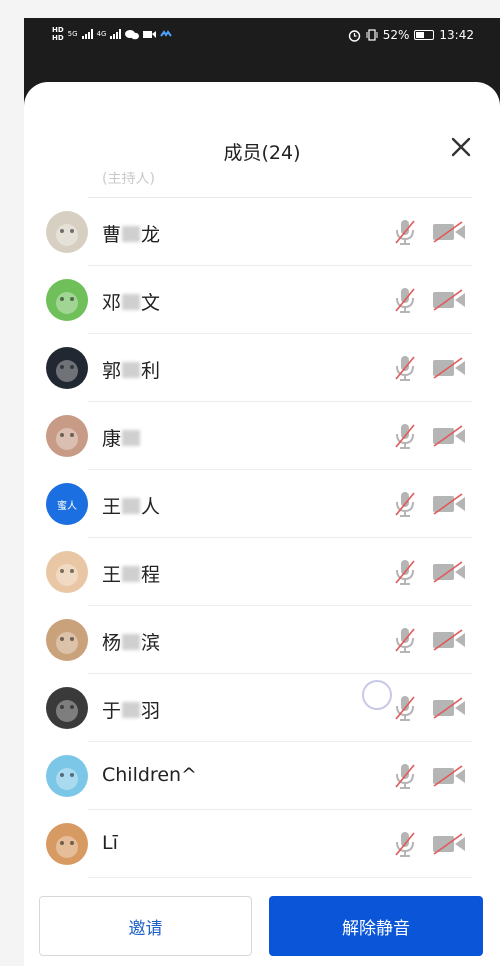 The width and height of the screenshot is (500, 966). I want to click on member-name-part: 杨, so click(112, 643).